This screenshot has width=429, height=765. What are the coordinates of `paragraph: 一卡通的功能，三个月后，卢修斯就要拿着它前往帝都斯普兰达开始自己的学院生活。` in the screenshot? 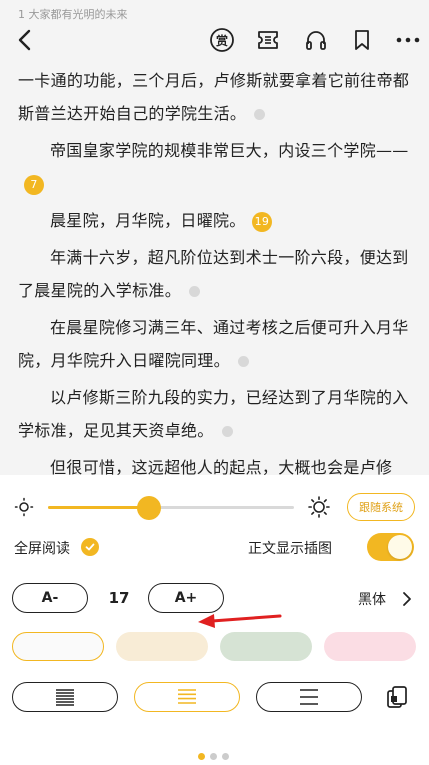 It's located at (216, 97).